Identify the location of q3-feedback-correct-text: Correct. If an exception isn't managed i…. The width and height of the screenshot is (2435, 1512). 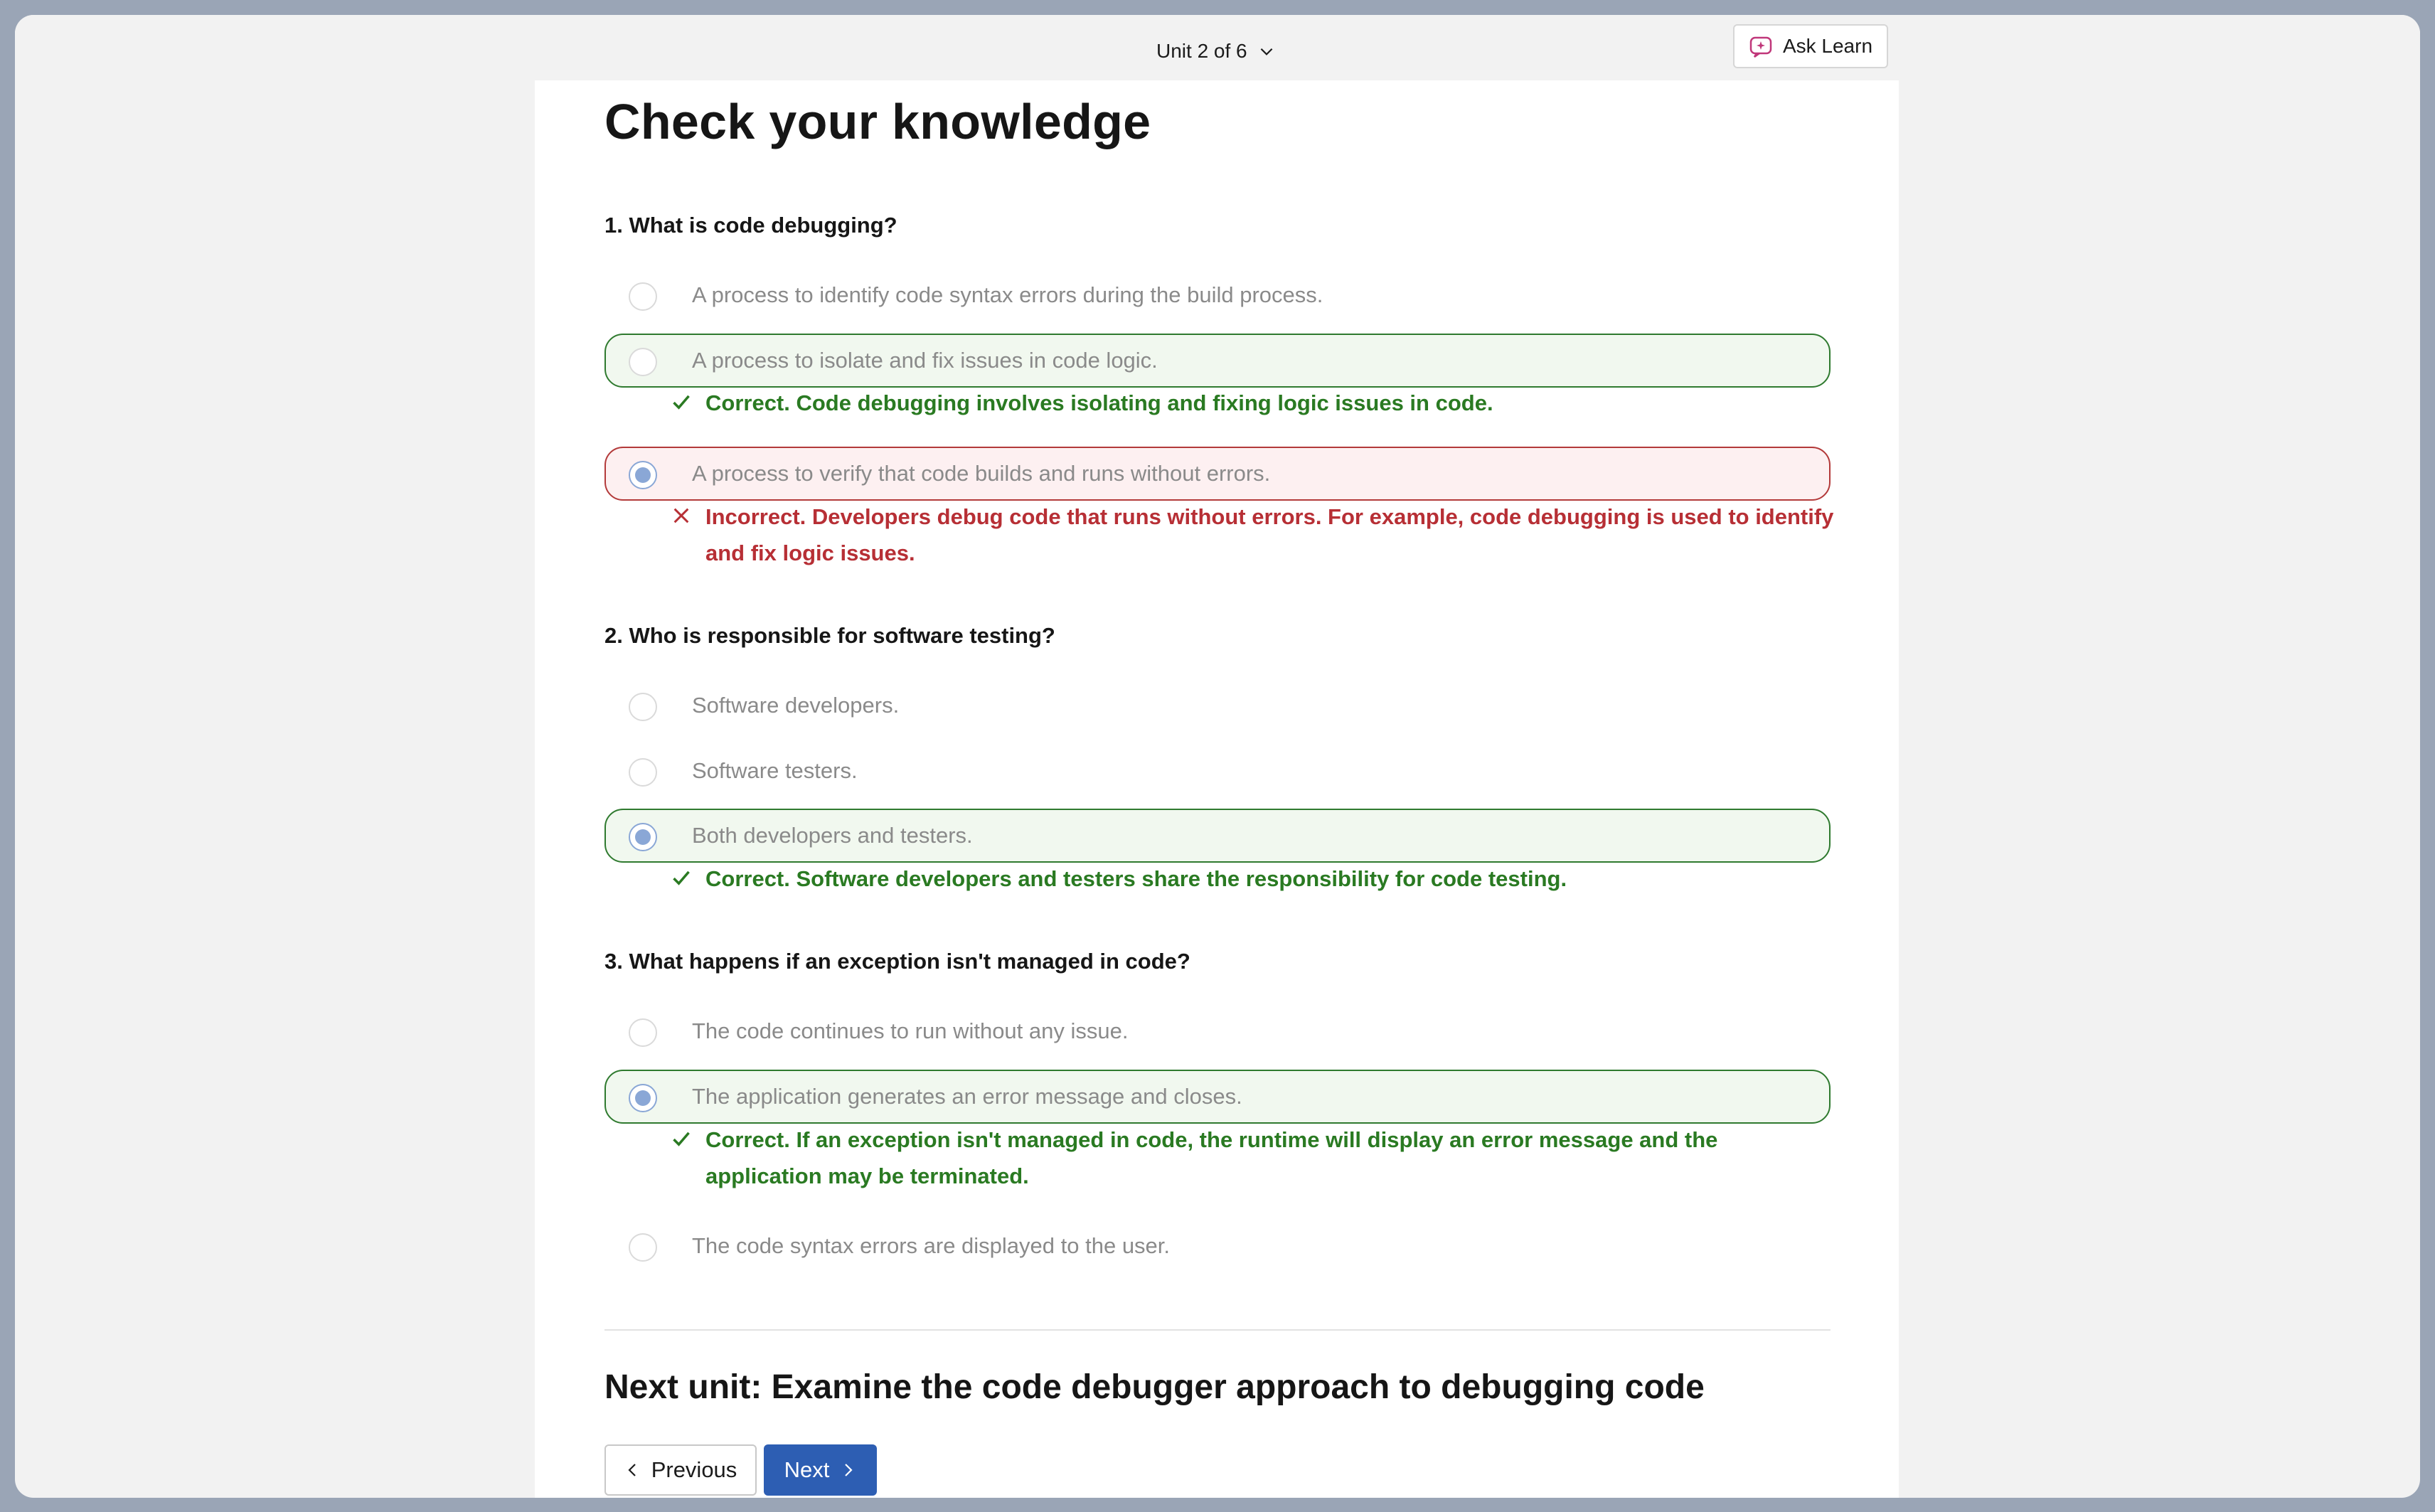
(1212, 1157).